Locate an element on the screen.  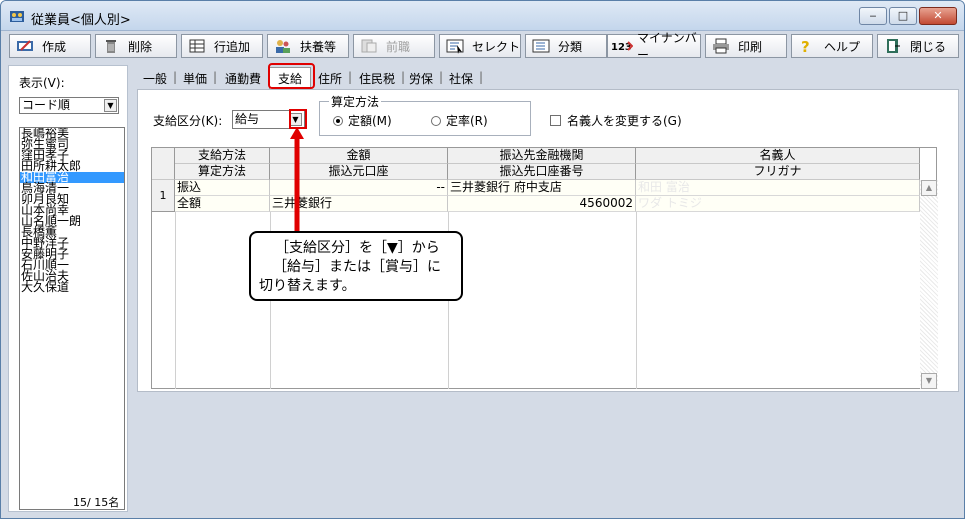
instruction-callout: ［支給区分］を［▼］から ［給与］または［賞与］に 切り替えます。 is located at coordinates (356, 266).